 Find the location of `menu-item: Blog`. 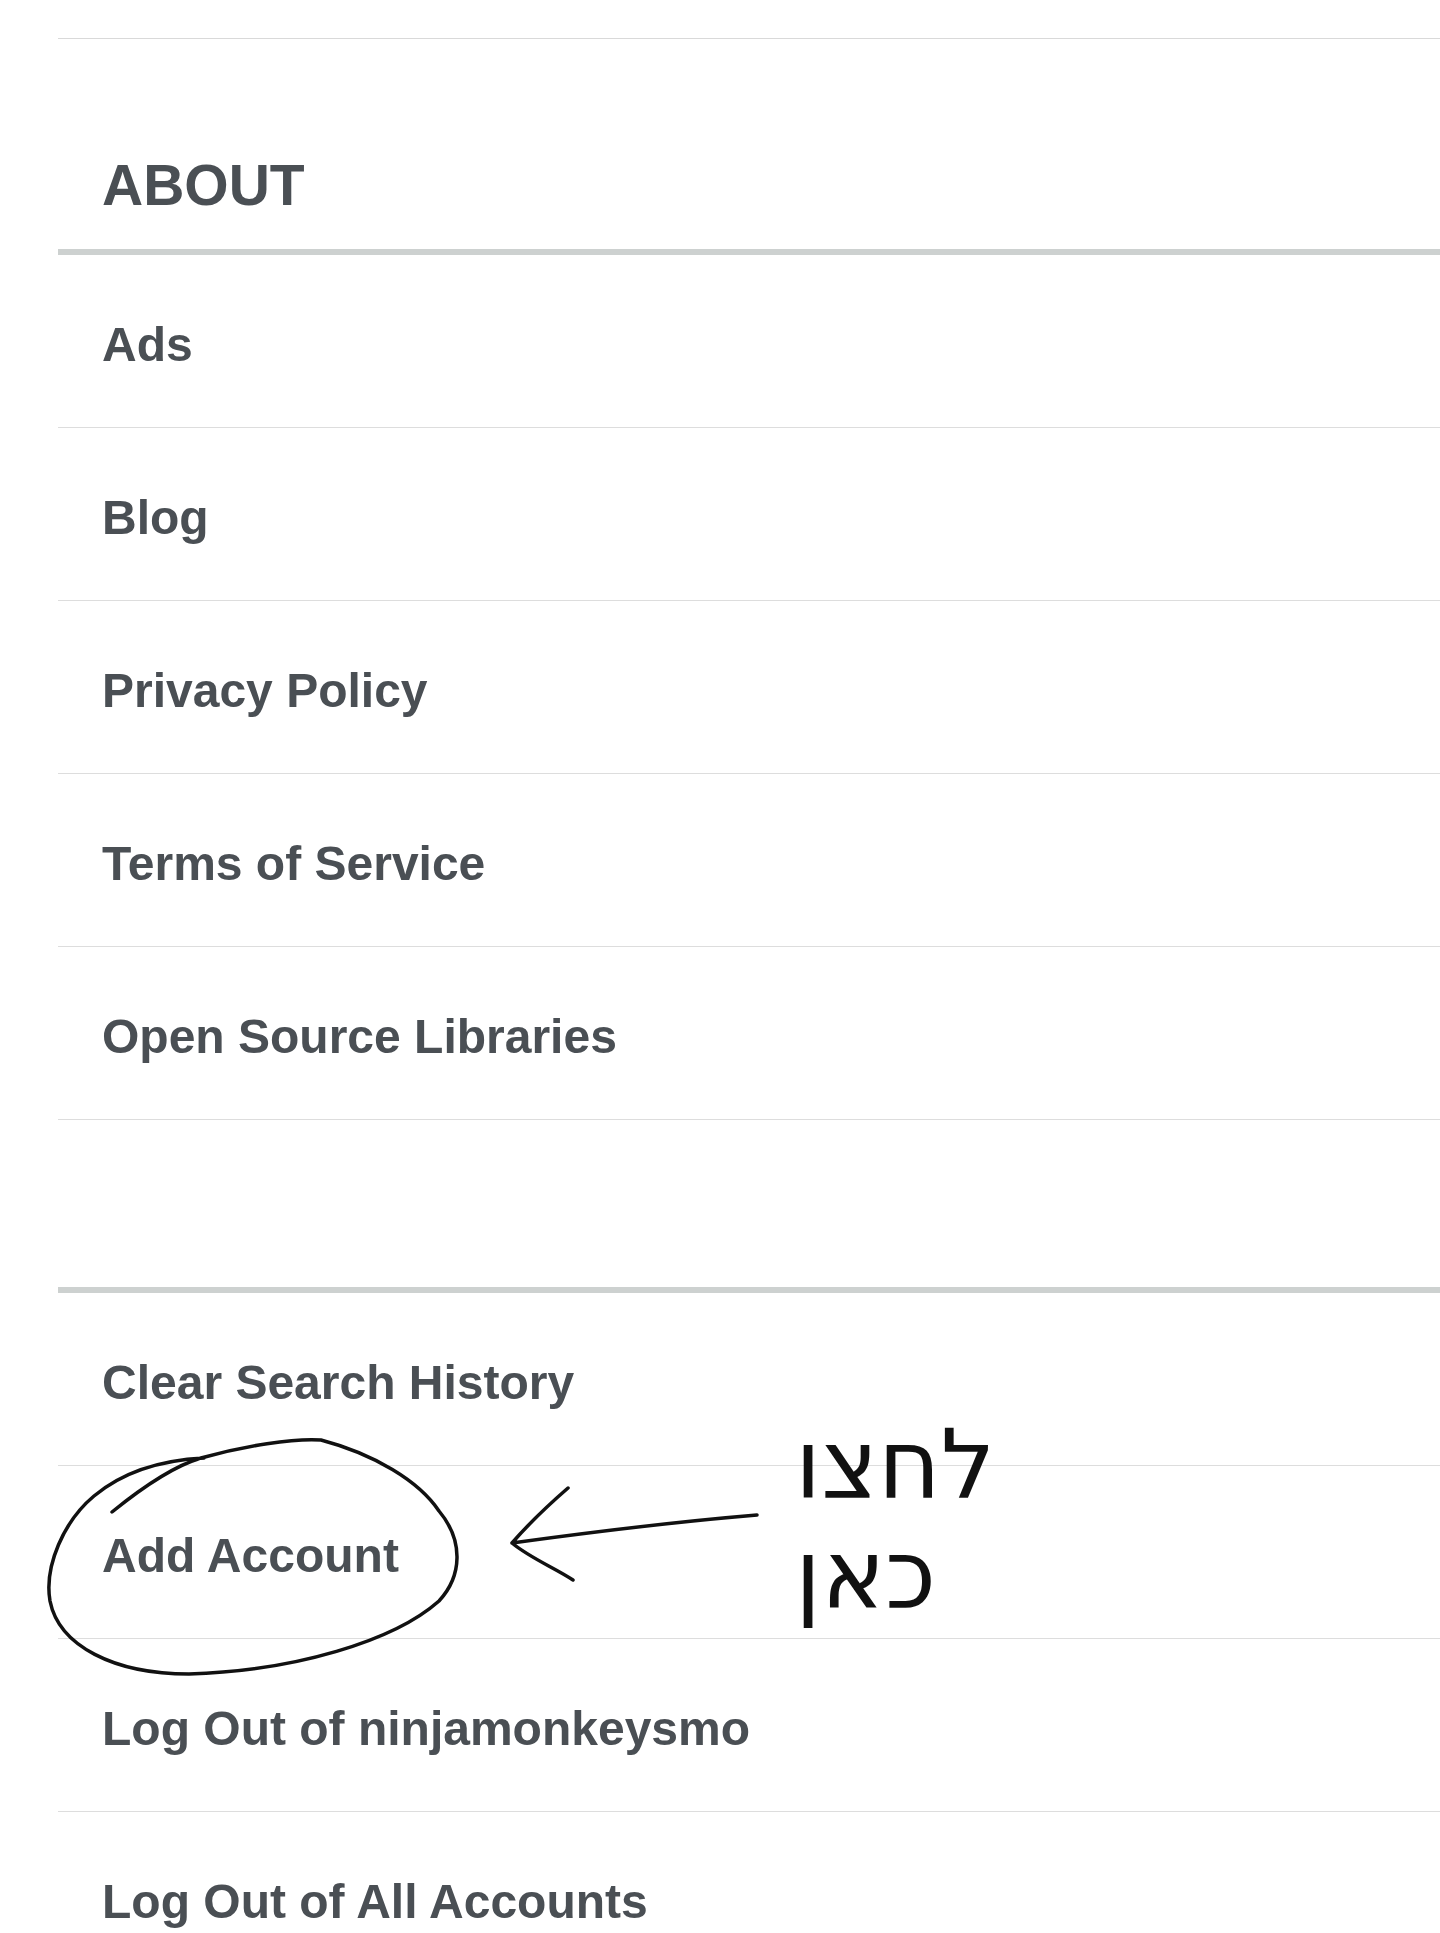

menu-item: Blog is located at coordinates (155, 518).